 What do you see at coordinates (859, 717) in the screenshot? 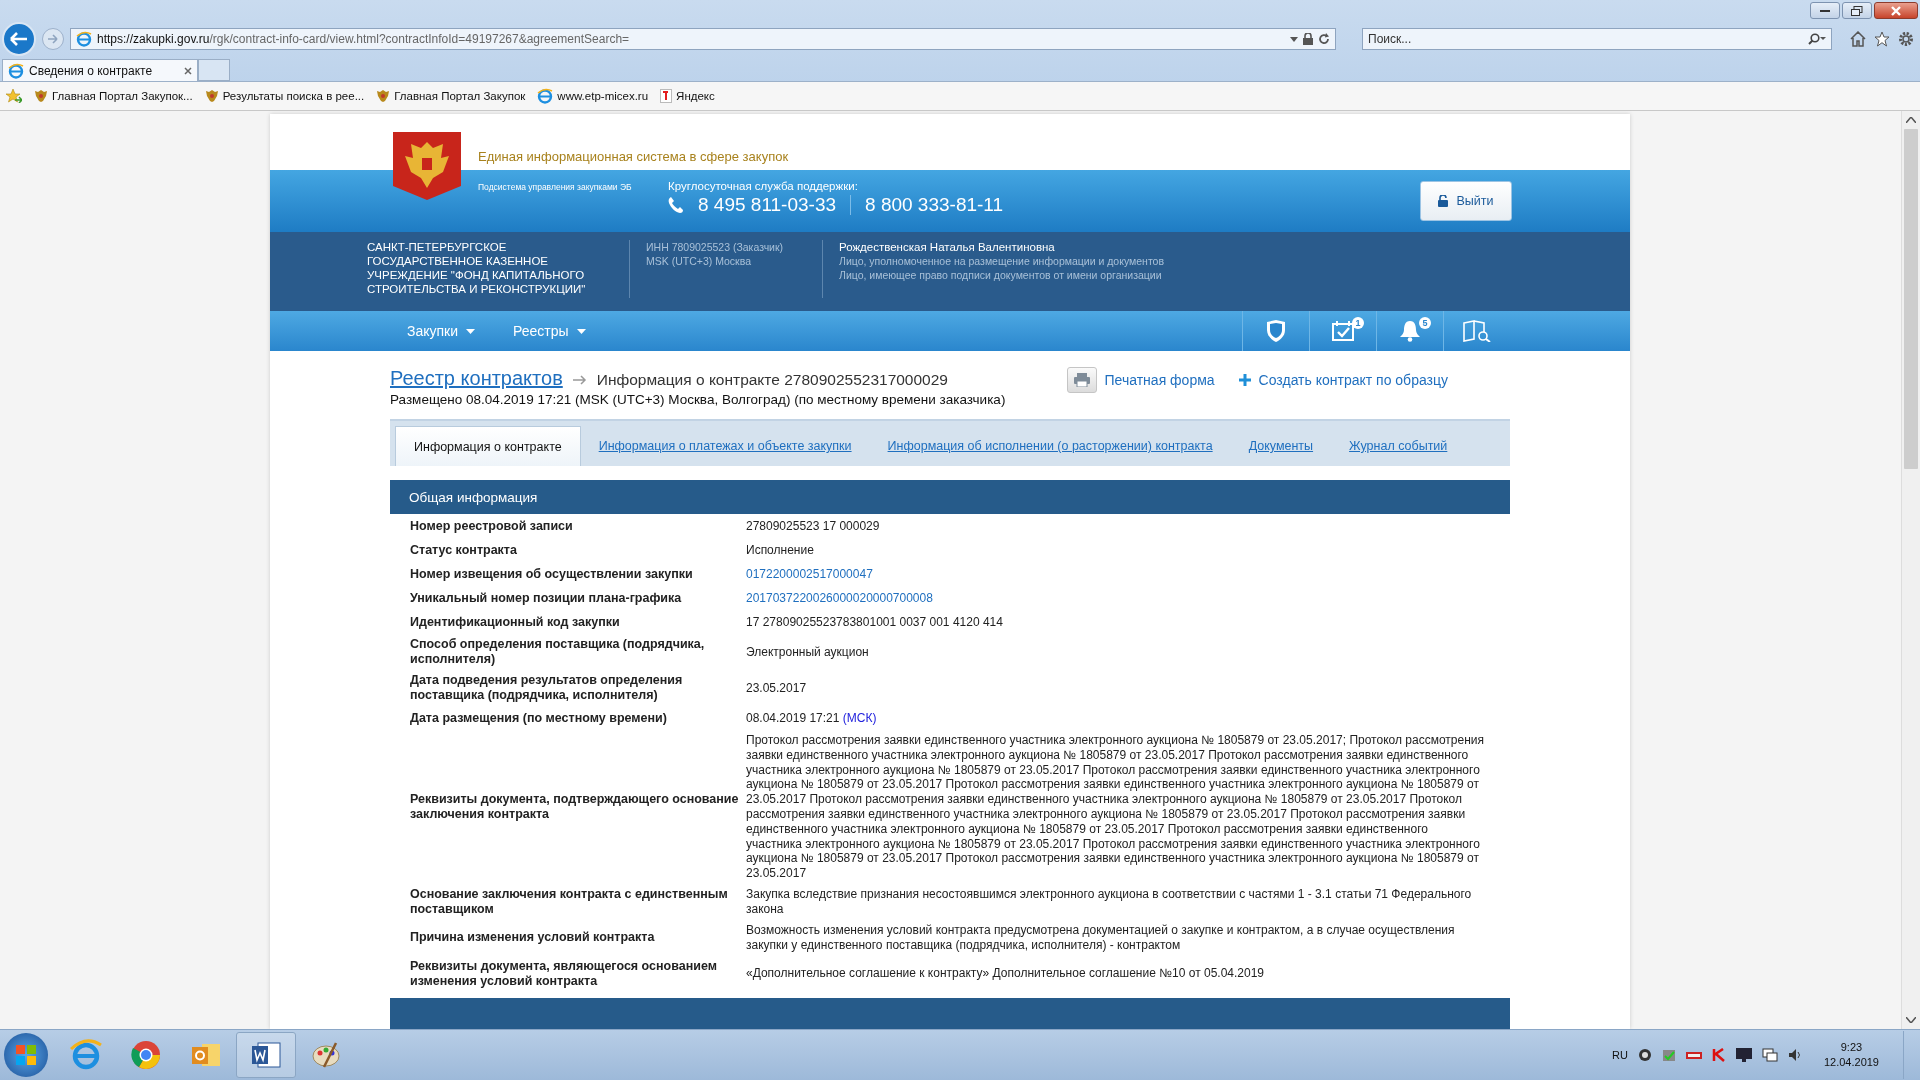
I see `timezone-label: (МСК)` at bounding box center [859, 717].